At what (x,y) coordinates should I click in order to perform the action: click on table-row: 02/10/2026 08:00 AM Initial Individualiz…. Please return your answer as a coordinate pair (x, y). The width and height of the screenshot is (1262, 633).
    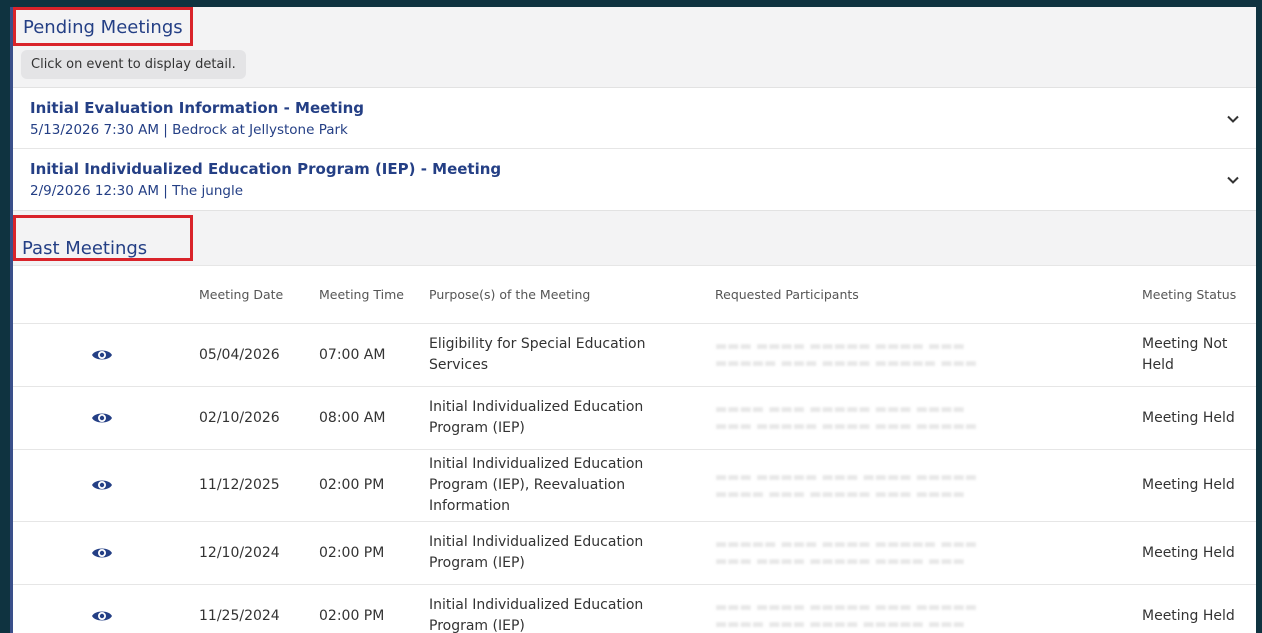
    Looking at the image, I should click on (634, 418).